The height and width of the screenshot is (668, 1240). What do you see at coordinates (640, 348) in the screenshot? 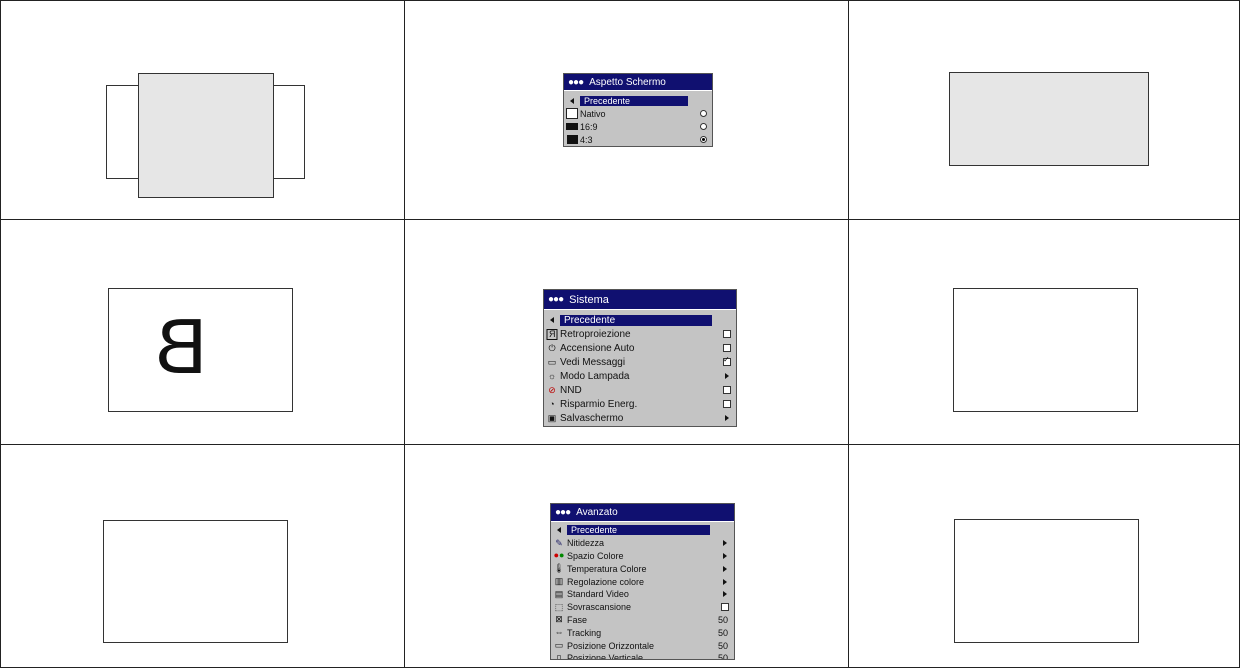
I see `menu-item-accensione-auto: ⏻ Accensione Auto` at bounding box center [640, 348].